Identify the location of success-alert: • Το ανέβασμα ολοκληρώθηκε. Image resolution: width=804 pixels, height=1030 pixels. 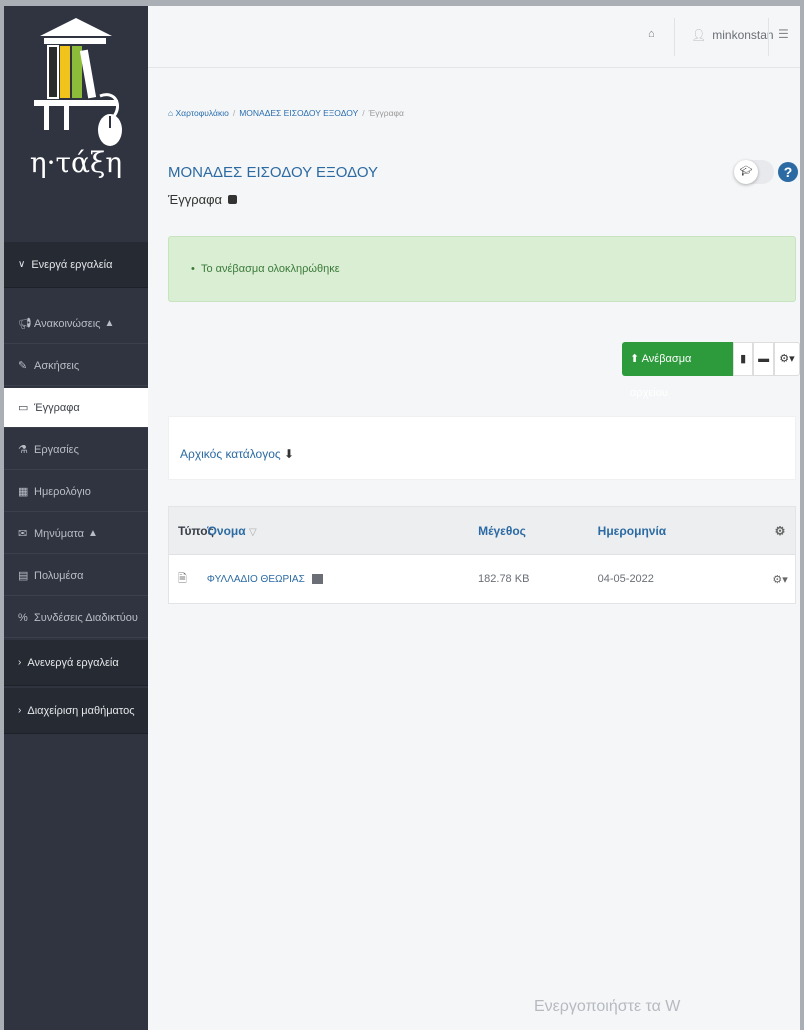
(482, 269).